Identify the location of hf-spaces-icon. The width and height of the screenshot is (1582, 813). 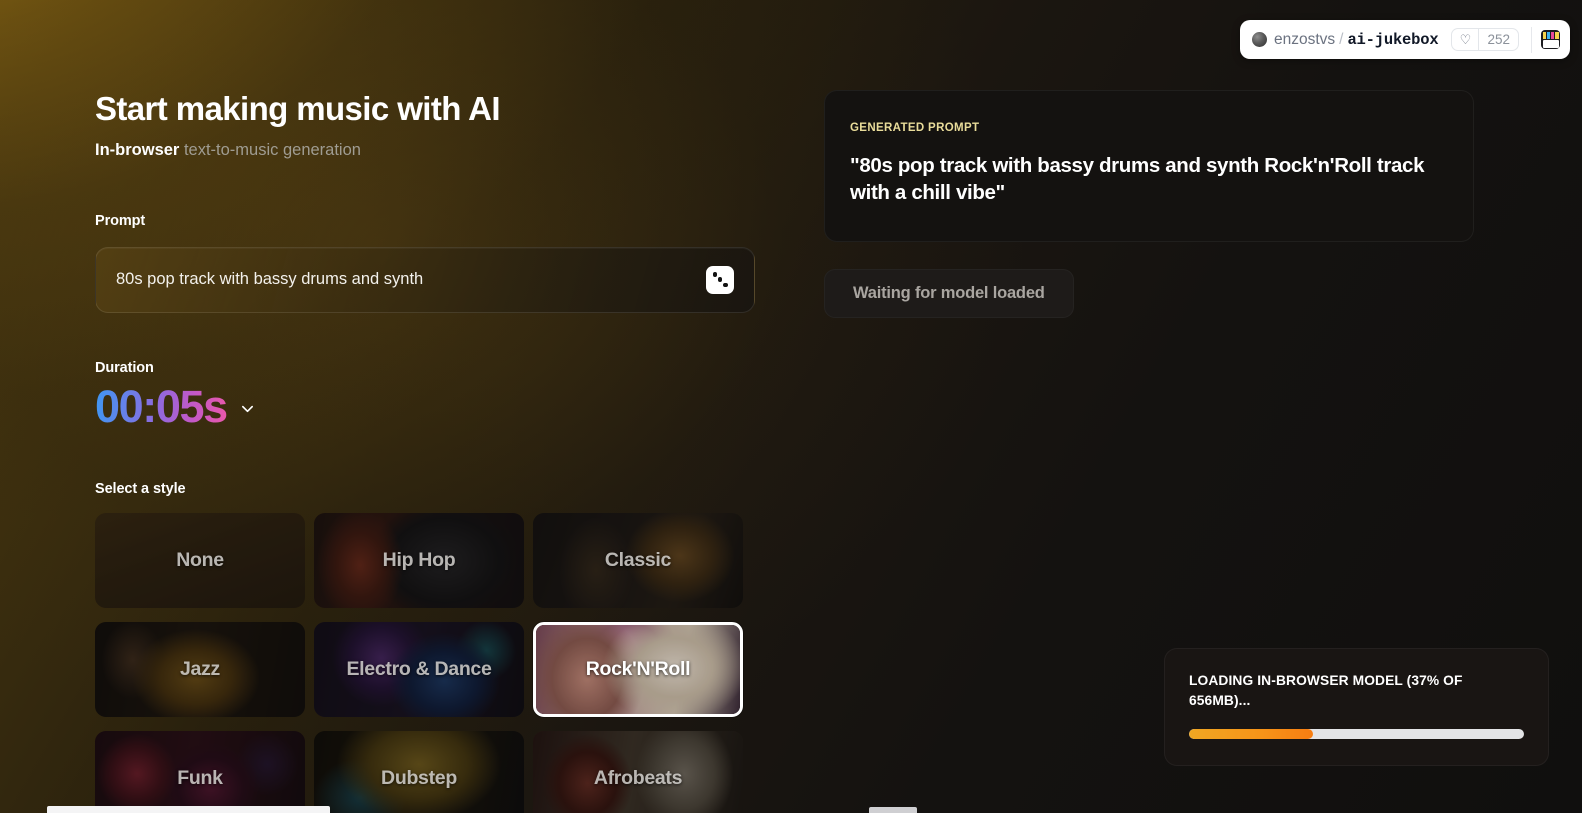
(1550, 39).